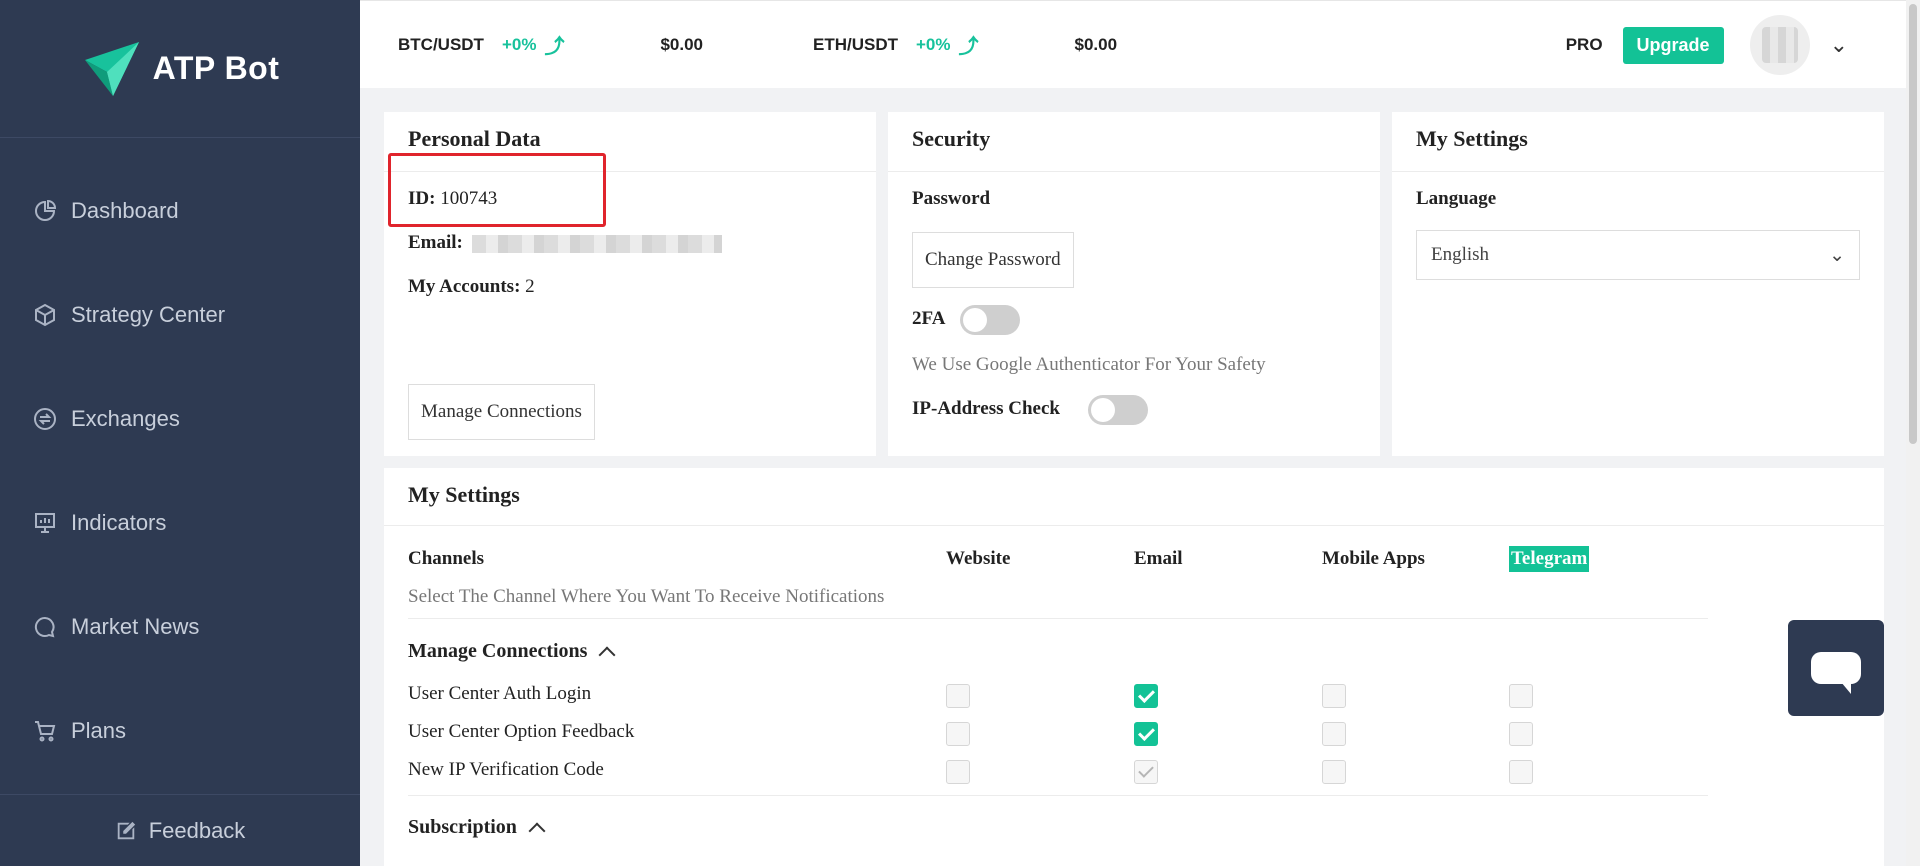  Describe the element at coordinates (462, 827) in the screenshot. I see `section-title: Subscription` at that location.